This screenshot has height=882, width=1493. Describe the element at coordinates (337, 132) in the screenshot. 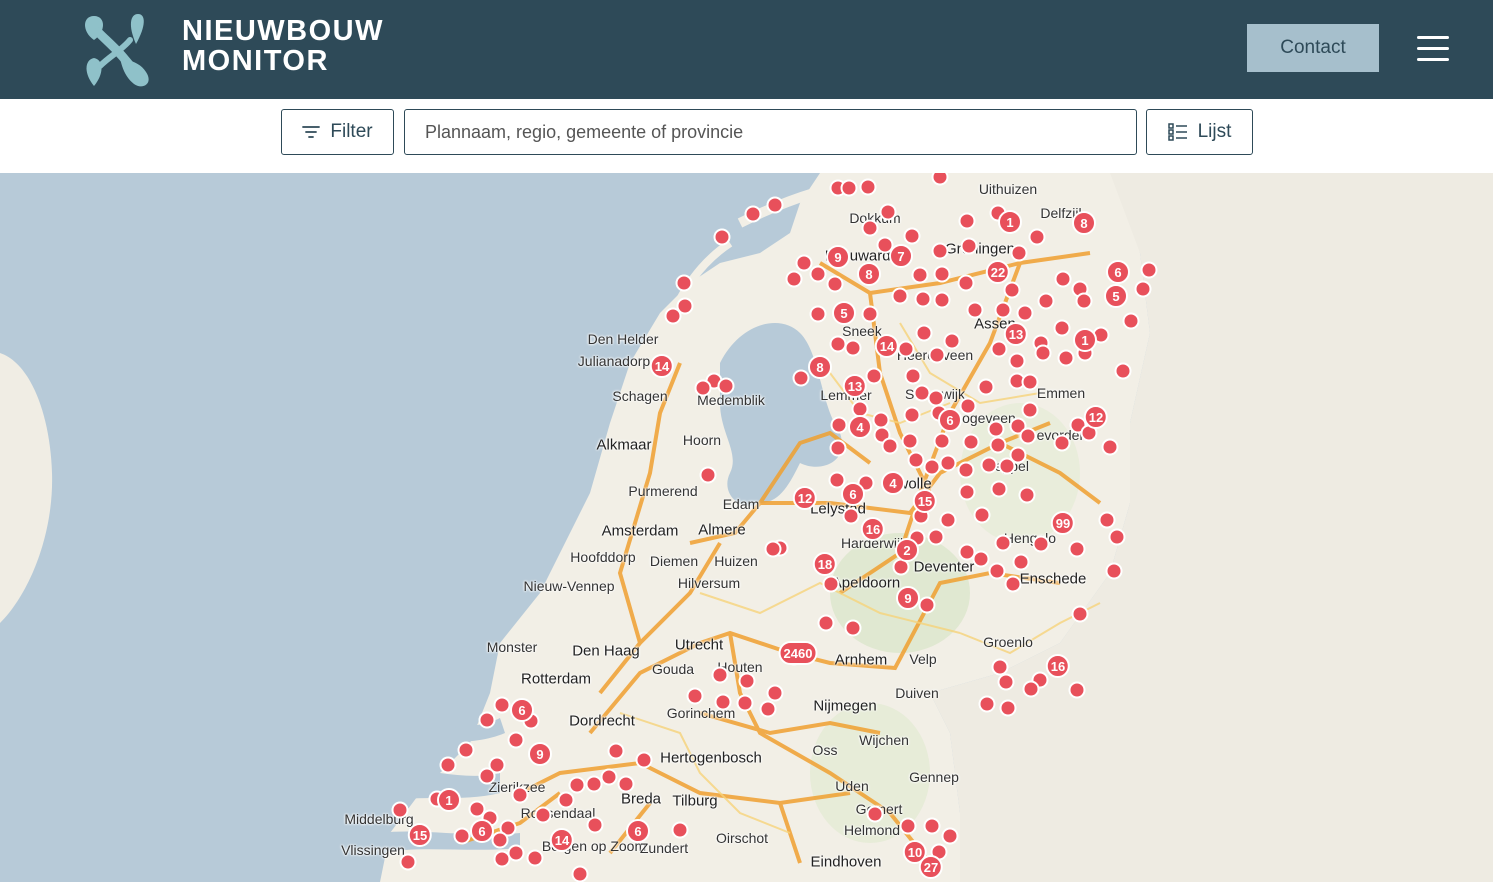

I see `filter-button: Filter` at that location.